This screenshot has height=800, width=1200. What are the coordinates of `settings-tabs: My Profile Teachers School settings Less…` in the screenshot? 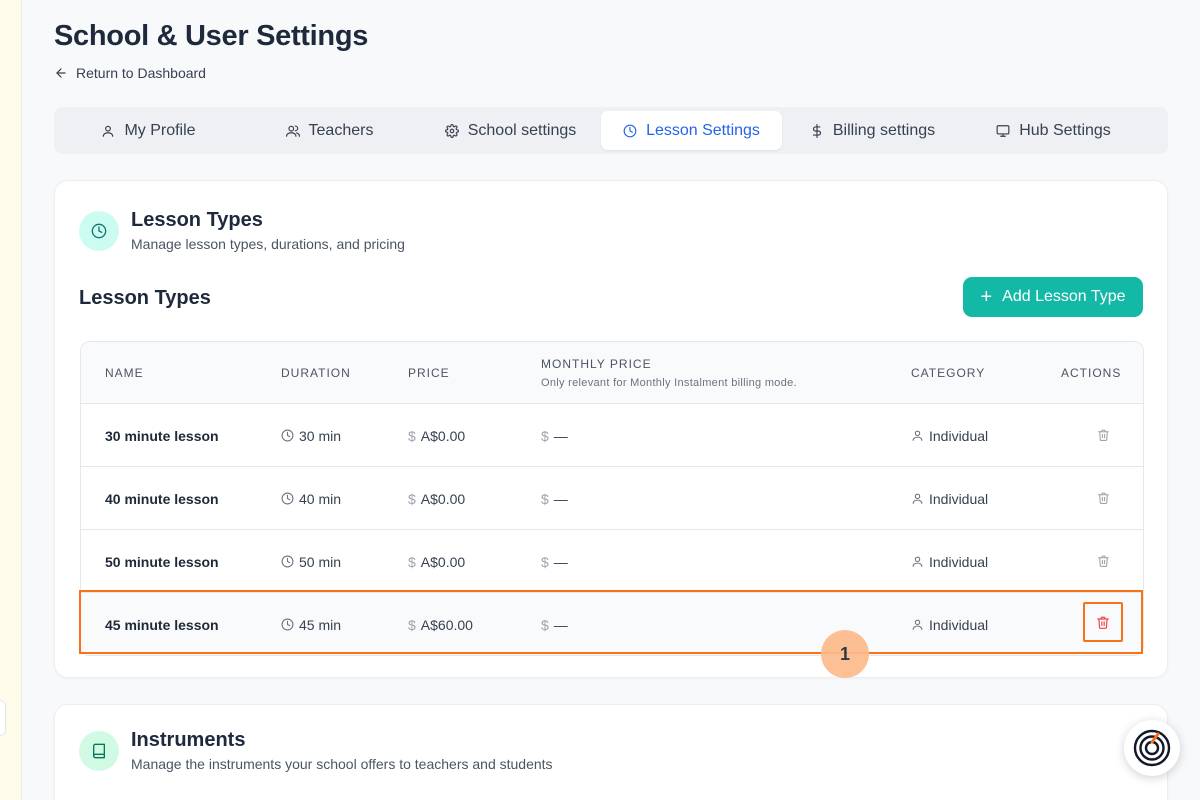 It's located at (611, 130).